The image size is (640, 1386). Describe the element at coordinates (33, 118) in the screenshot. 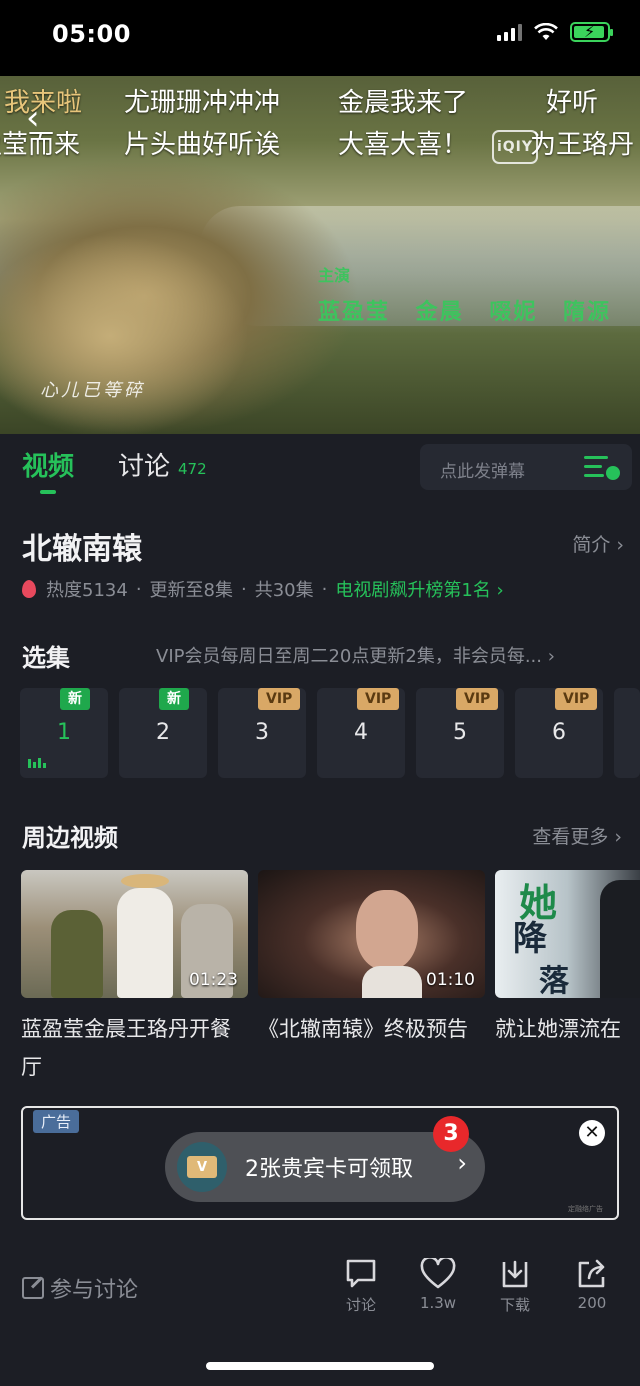

I see `back-icon: ‹` at that location.